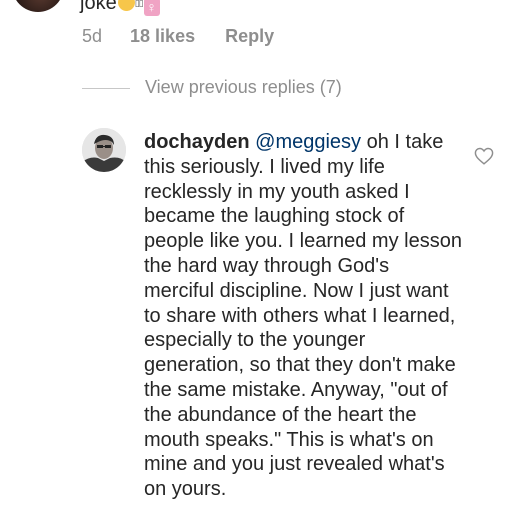 Image resolution: width=523 pixels, height=510 pixels. Describe the element at coordinates (484, 156) in the screenshot. I see `heart-outline-icon` at that location.